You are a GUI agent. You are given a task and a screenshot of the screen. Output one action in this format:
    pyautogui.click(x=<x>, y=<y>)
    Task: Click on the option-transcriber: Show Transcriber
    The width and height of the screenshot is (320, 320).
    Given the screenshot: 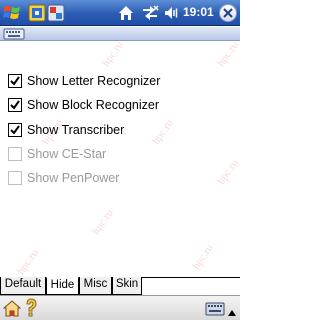 What is the action you would take?
    pyautogui.click(x=66, y=130)
    